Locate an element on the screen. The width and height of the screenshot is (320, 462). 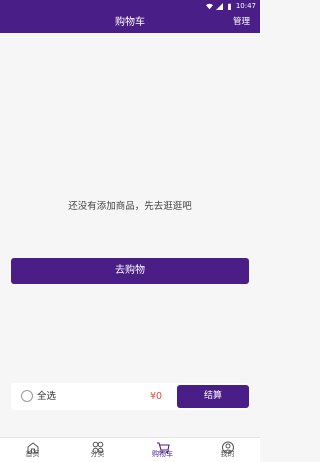
tab-label-home: 首页 is located at coordinates (32, 454).